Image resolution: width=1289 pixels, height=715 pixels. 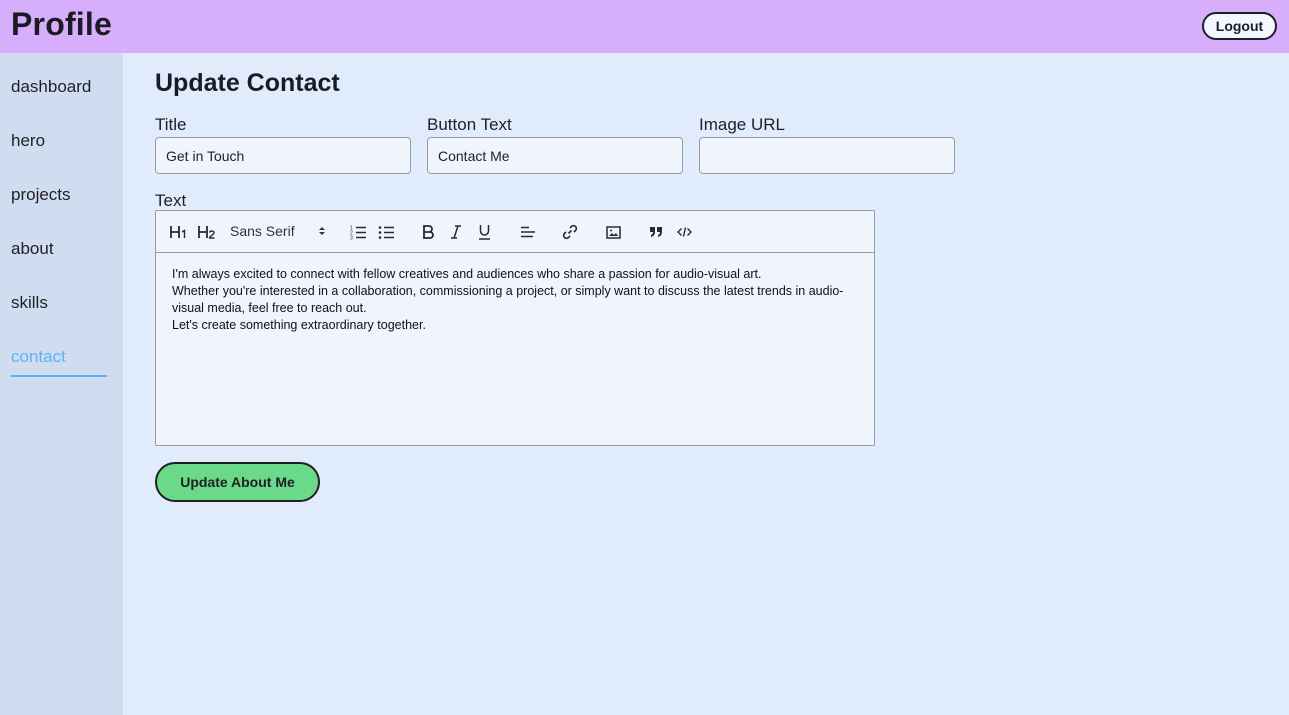 What do you see at coordinates (656, 232) in the screenshot?
I see `blockquote-icon` at bounding box center [656, 232].